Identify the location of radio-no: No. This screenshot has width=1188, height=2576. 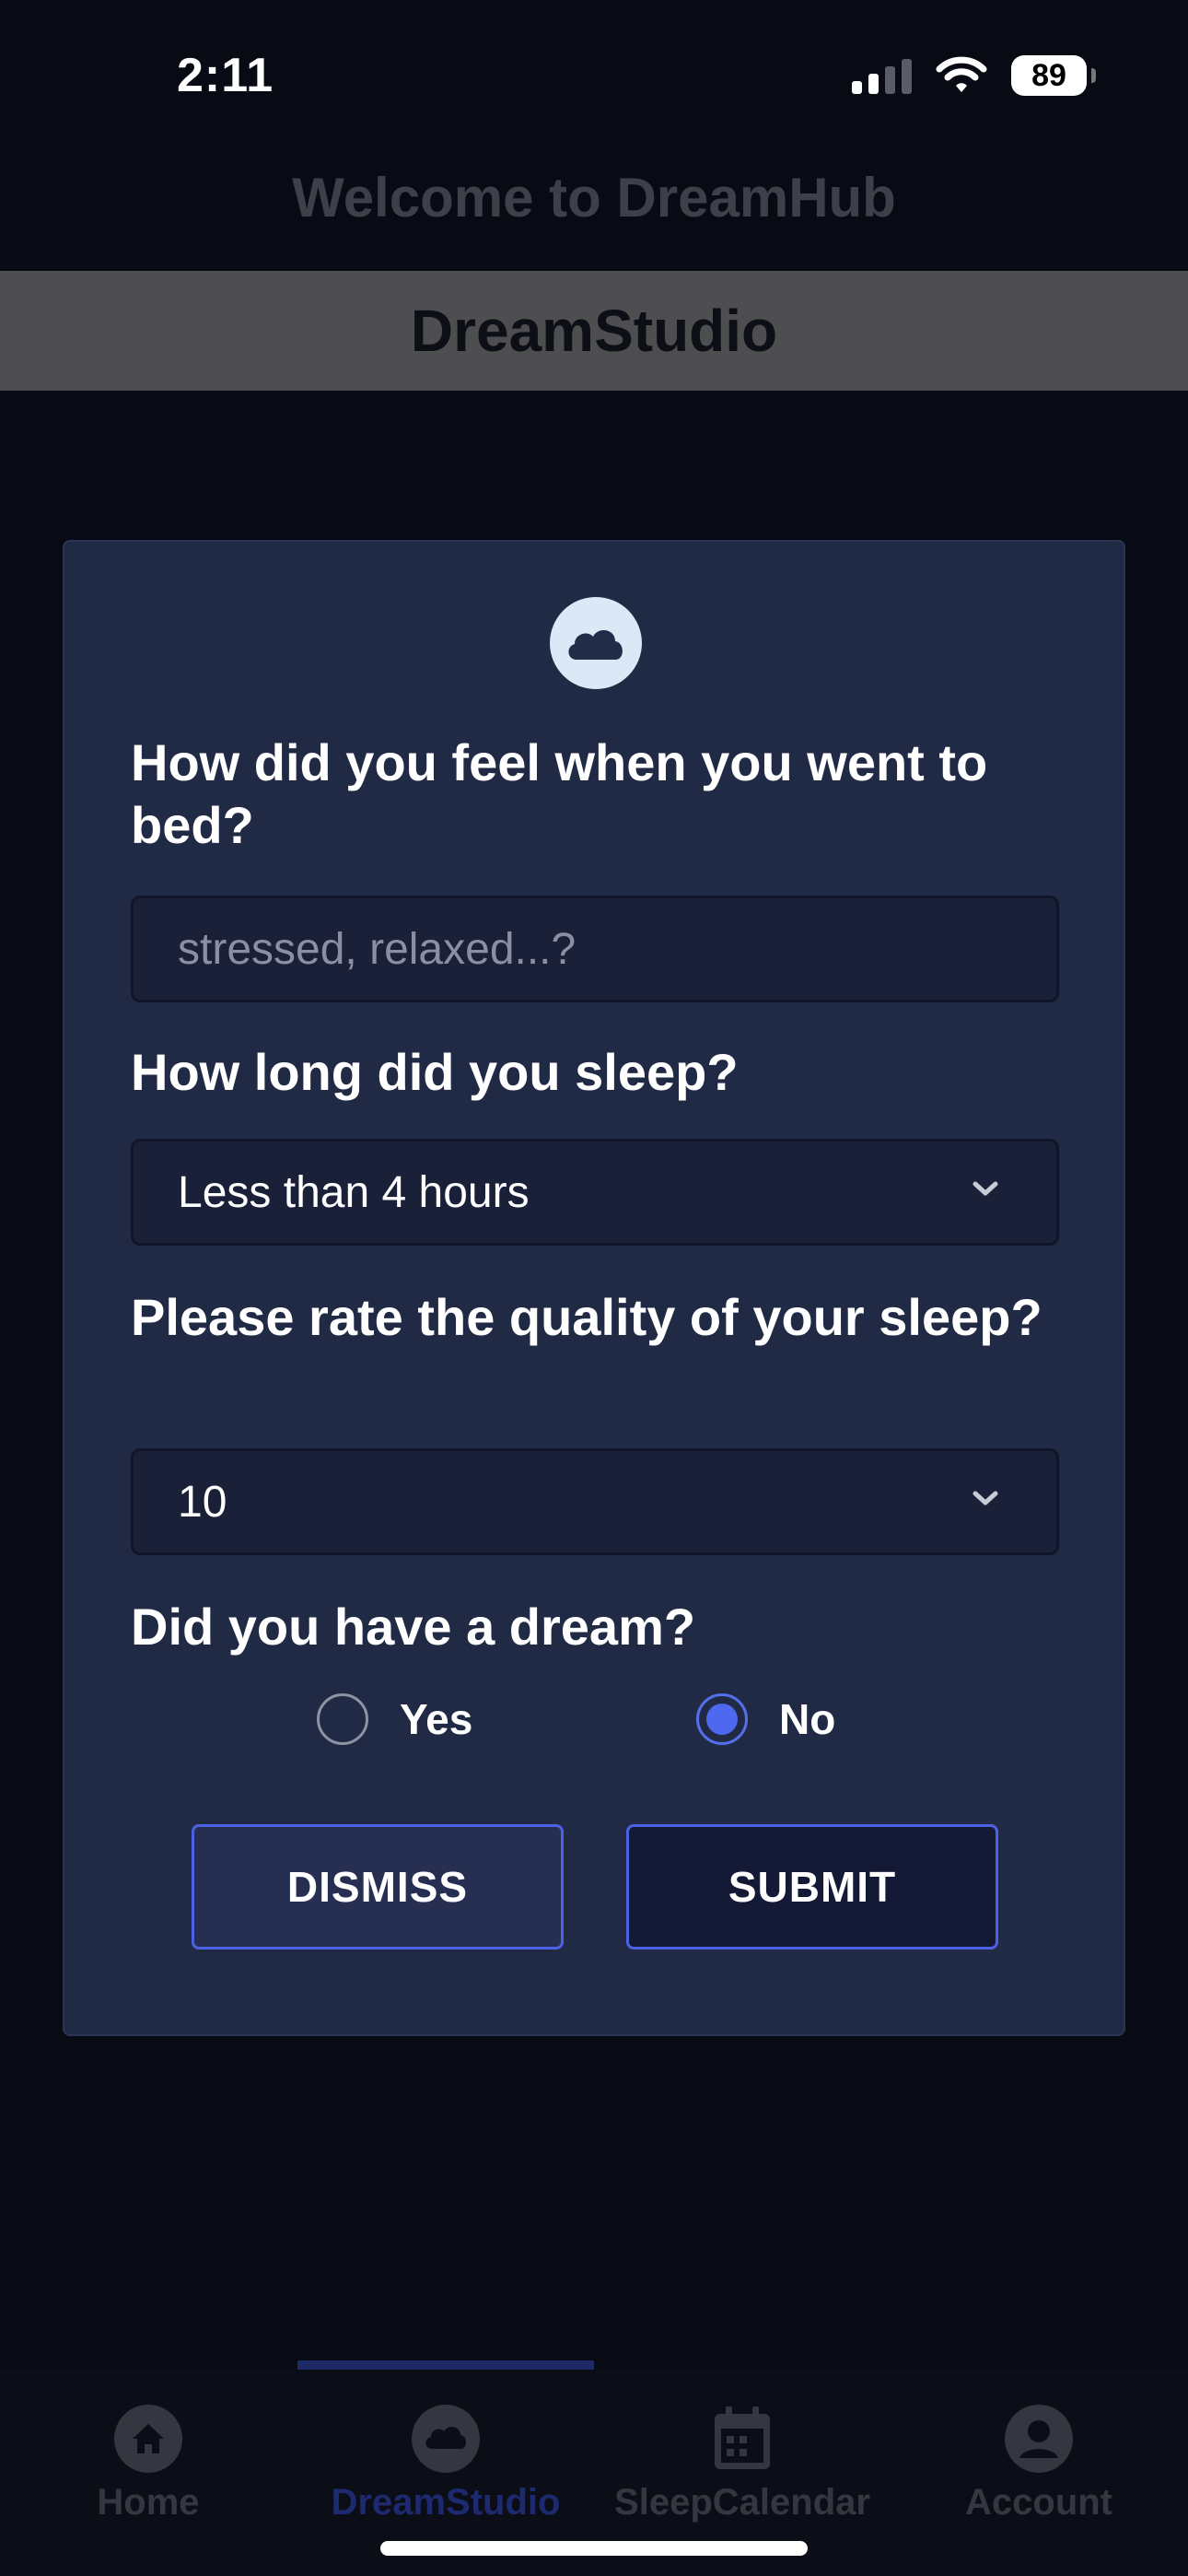
(765, 1719).